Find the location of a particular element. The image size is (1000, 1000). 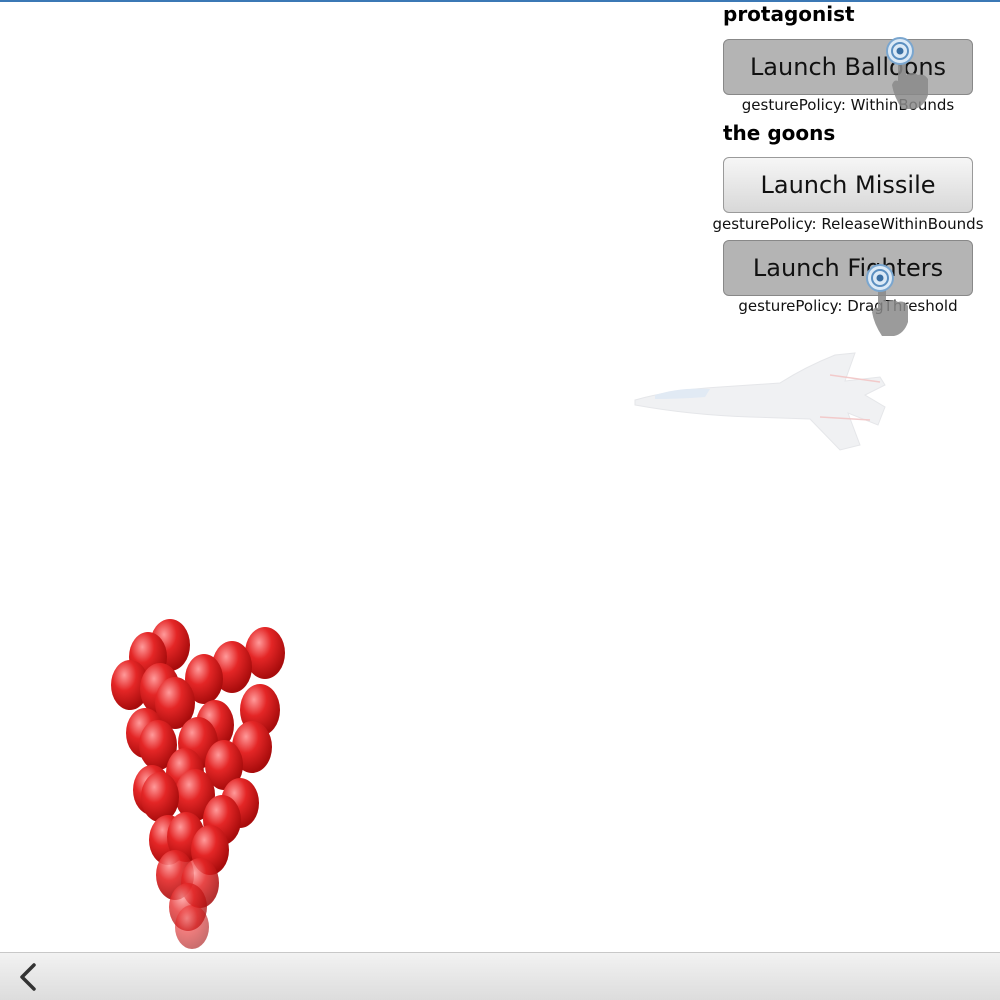

chevron-left-icon is located at coordinates (28, 977).